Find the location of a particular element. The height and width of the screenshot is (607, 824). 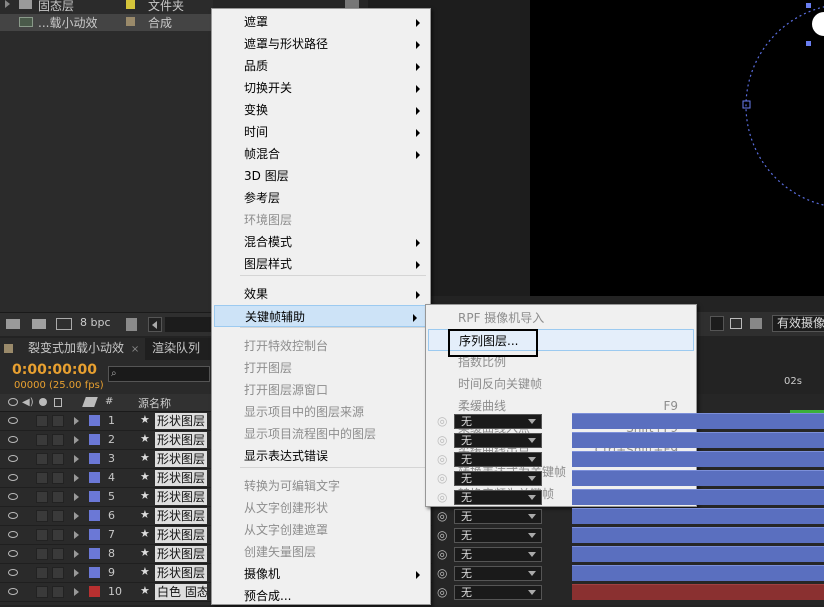

context-menu-item: 3D 图层 is located at coordinates (321, 176).